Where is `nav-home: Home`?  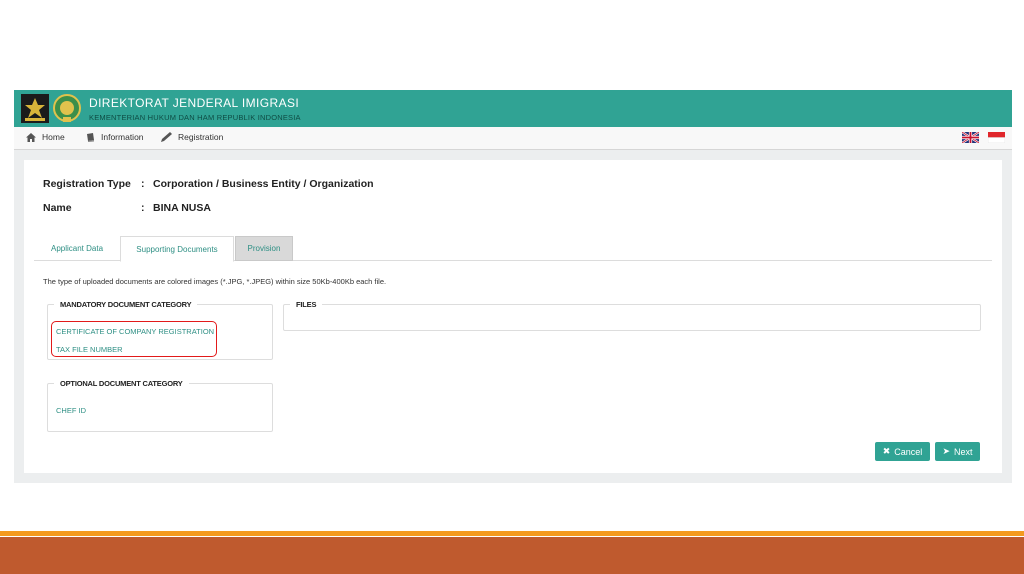
nav-home: Home is located at coordinates (45, 137).